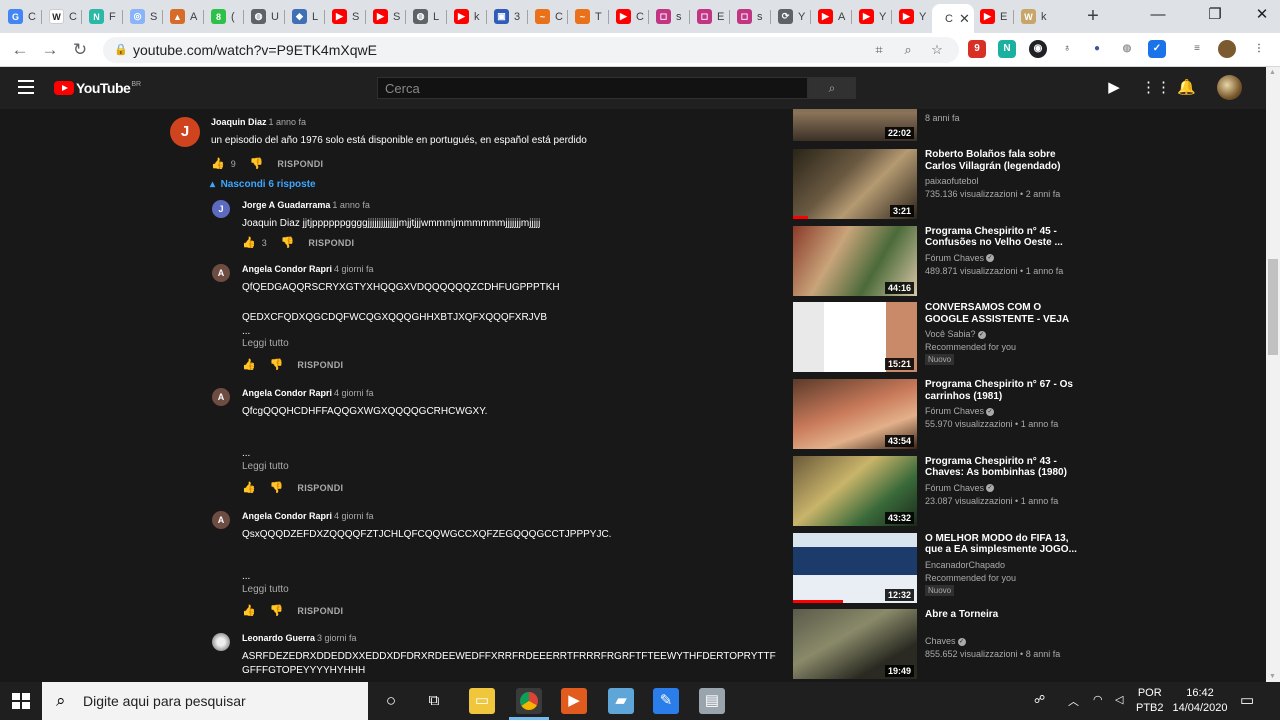 The width and height of the screenshot is (1280, 720). I want to click on windows-start-icon, so click(21, 701).